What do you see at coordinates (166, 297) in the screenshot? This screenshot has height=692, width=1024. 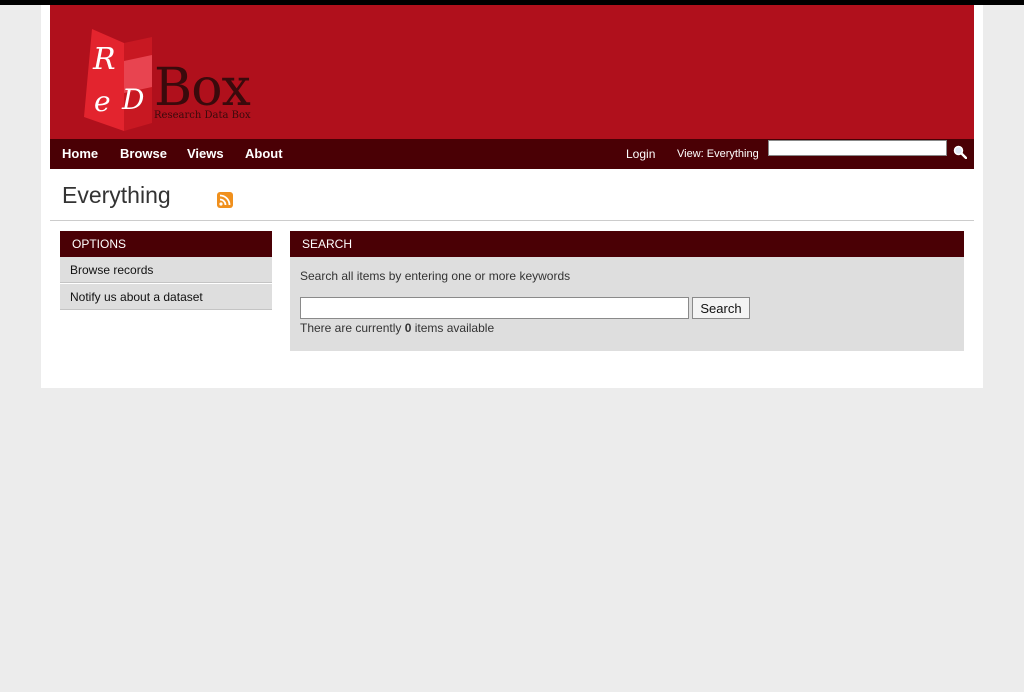 I see `options-item-notify-dataset: Notify us about a dataset` at bounding box center [166, 297].